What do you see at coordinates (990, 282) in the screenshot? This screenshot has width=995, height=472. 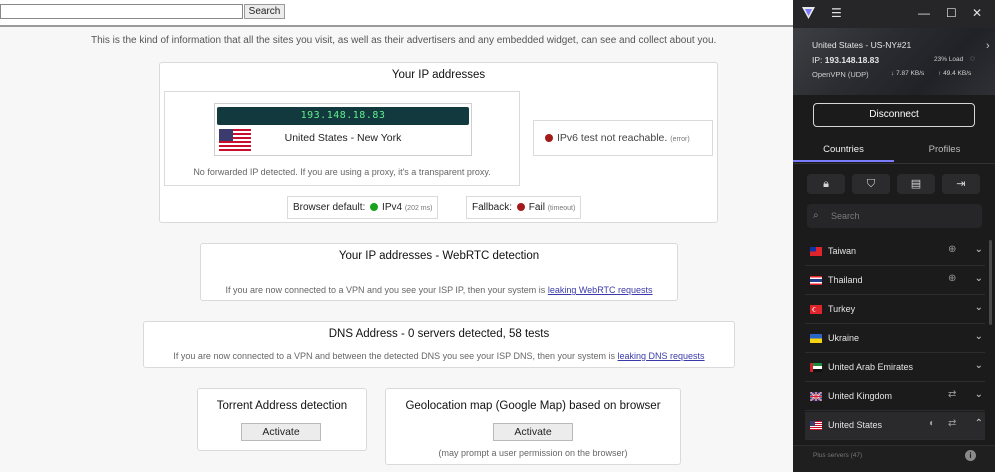 I see `list-scrollbar` at bounding box center [990, 282].